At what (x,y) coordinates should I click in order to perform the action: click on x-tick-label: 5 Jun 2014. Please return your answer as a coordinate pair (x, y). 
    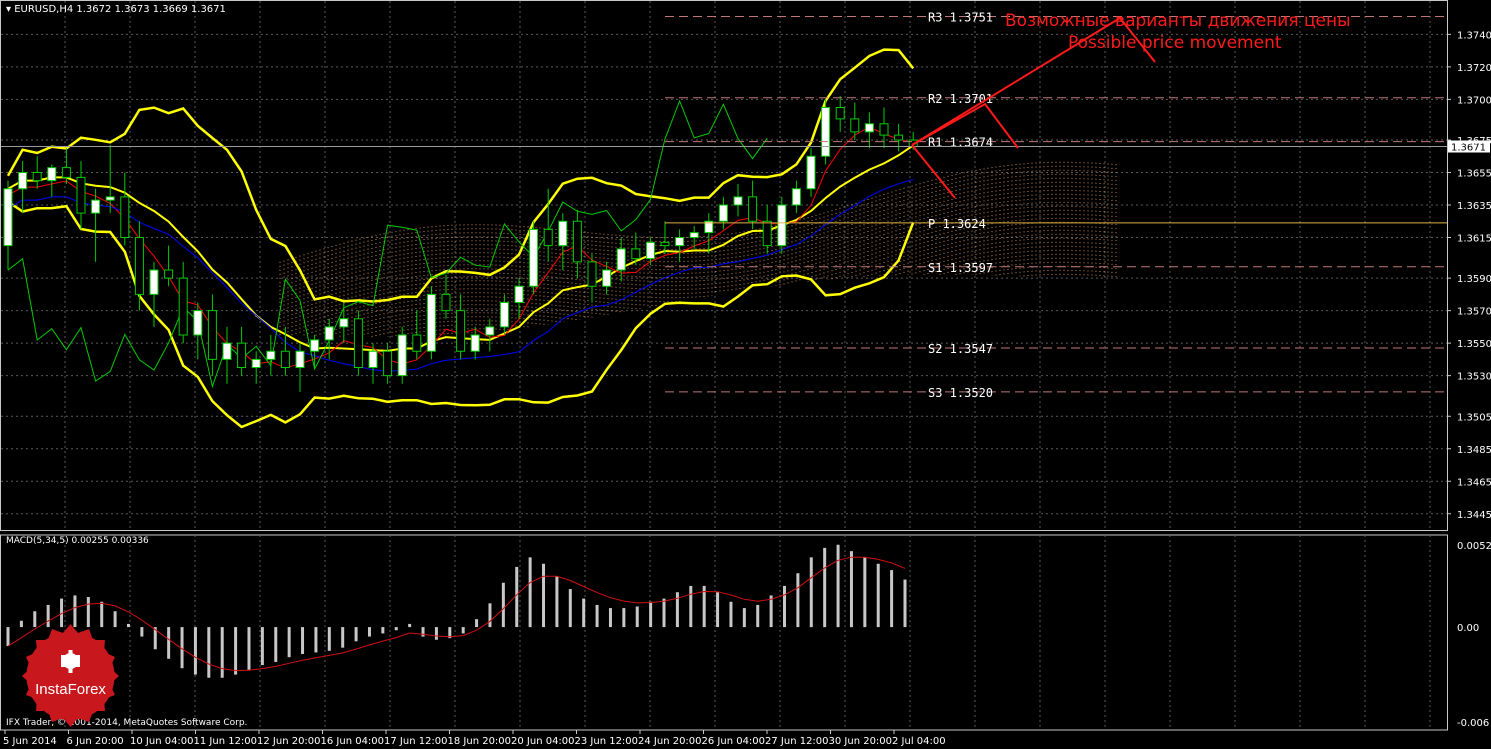
    Looking at the image, I should click on (30, 741).